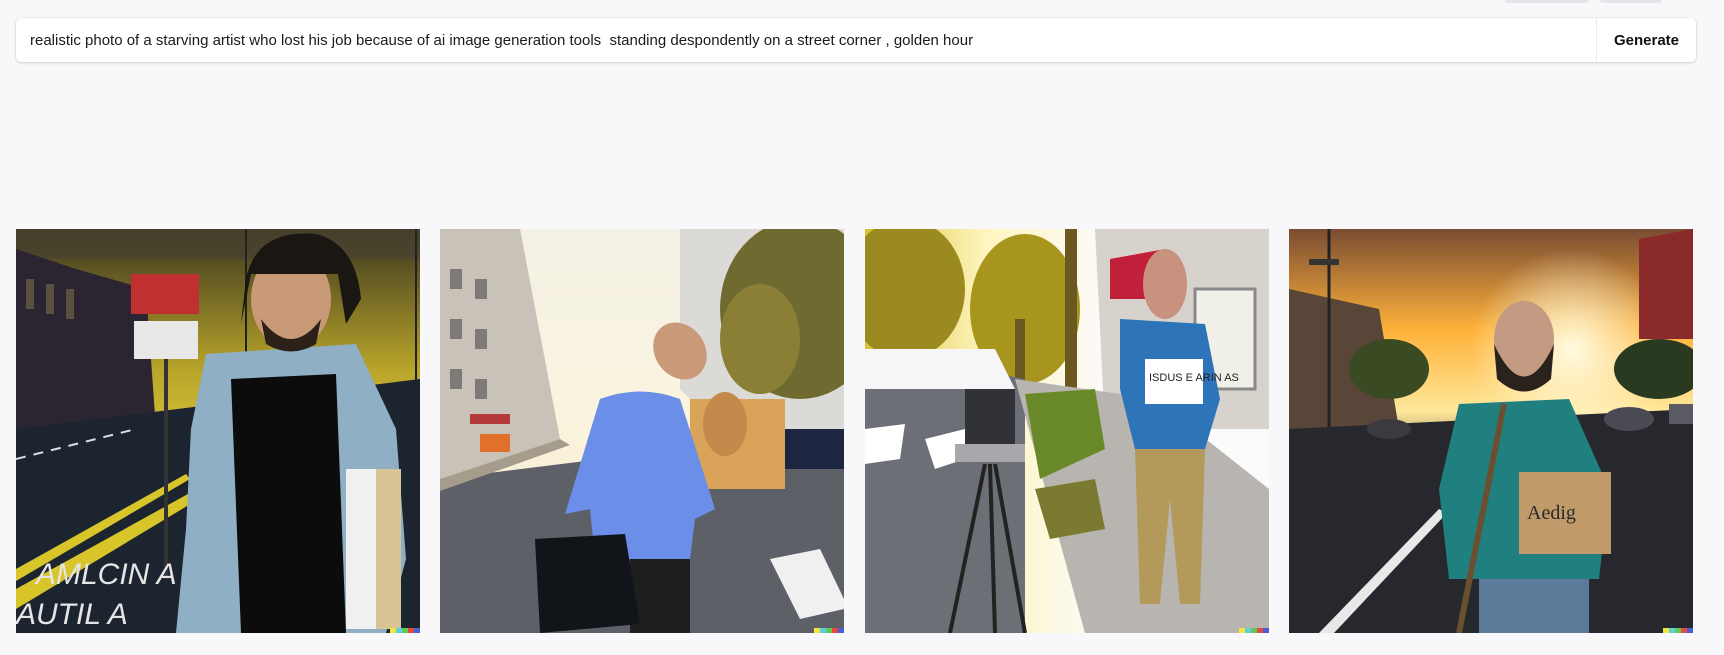 This screenshot has width=1724, height=655. What do you see at coordinates (1551, 513) in the screenshot?
I see `cardboard-sign-text: Aedig` at bounding box center [1551, 513].